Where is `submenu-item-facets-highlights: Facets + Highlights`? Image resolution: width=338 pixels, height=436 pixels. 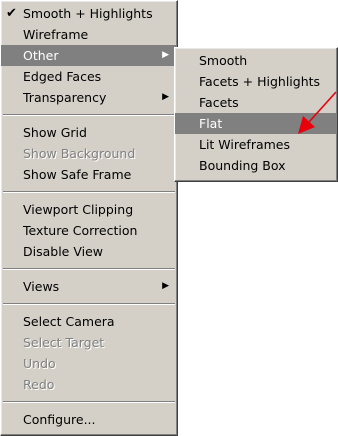 submenu-item-facets-highlights: Facets + Highlights is located at coordinates (256, 81).